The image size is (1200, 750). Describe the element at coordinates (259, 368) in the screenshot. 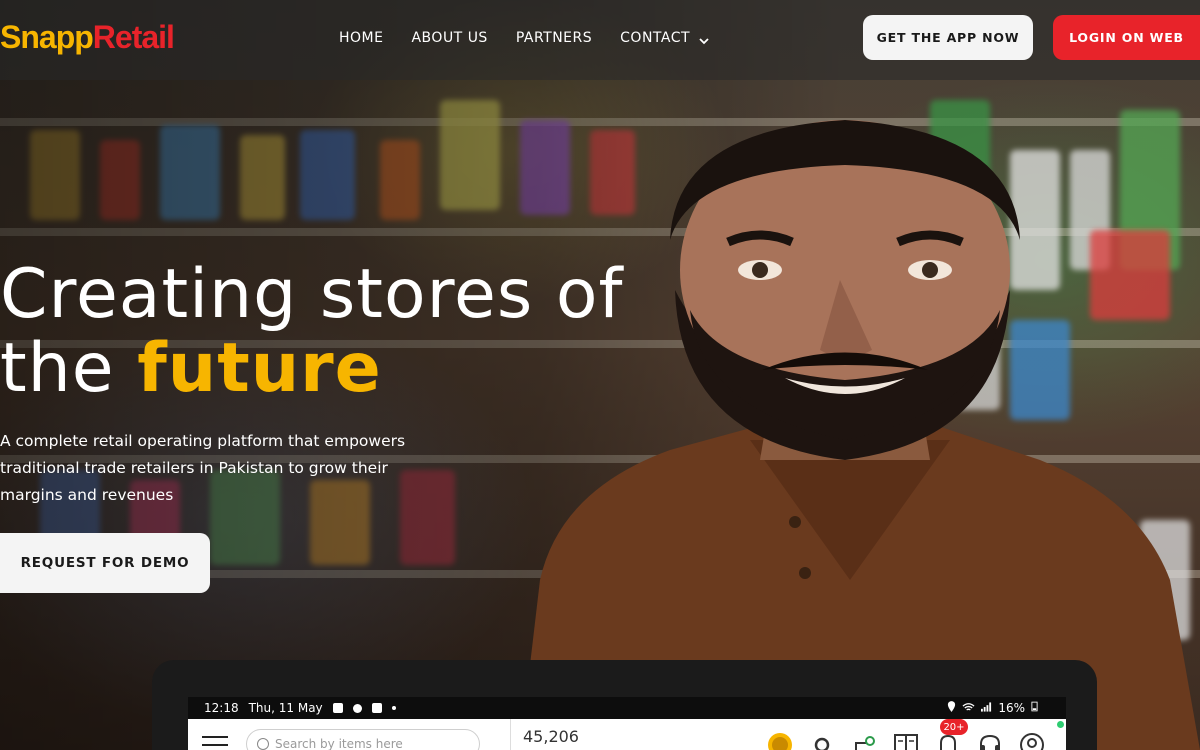

I see `hero-title-accent: future` at that location.